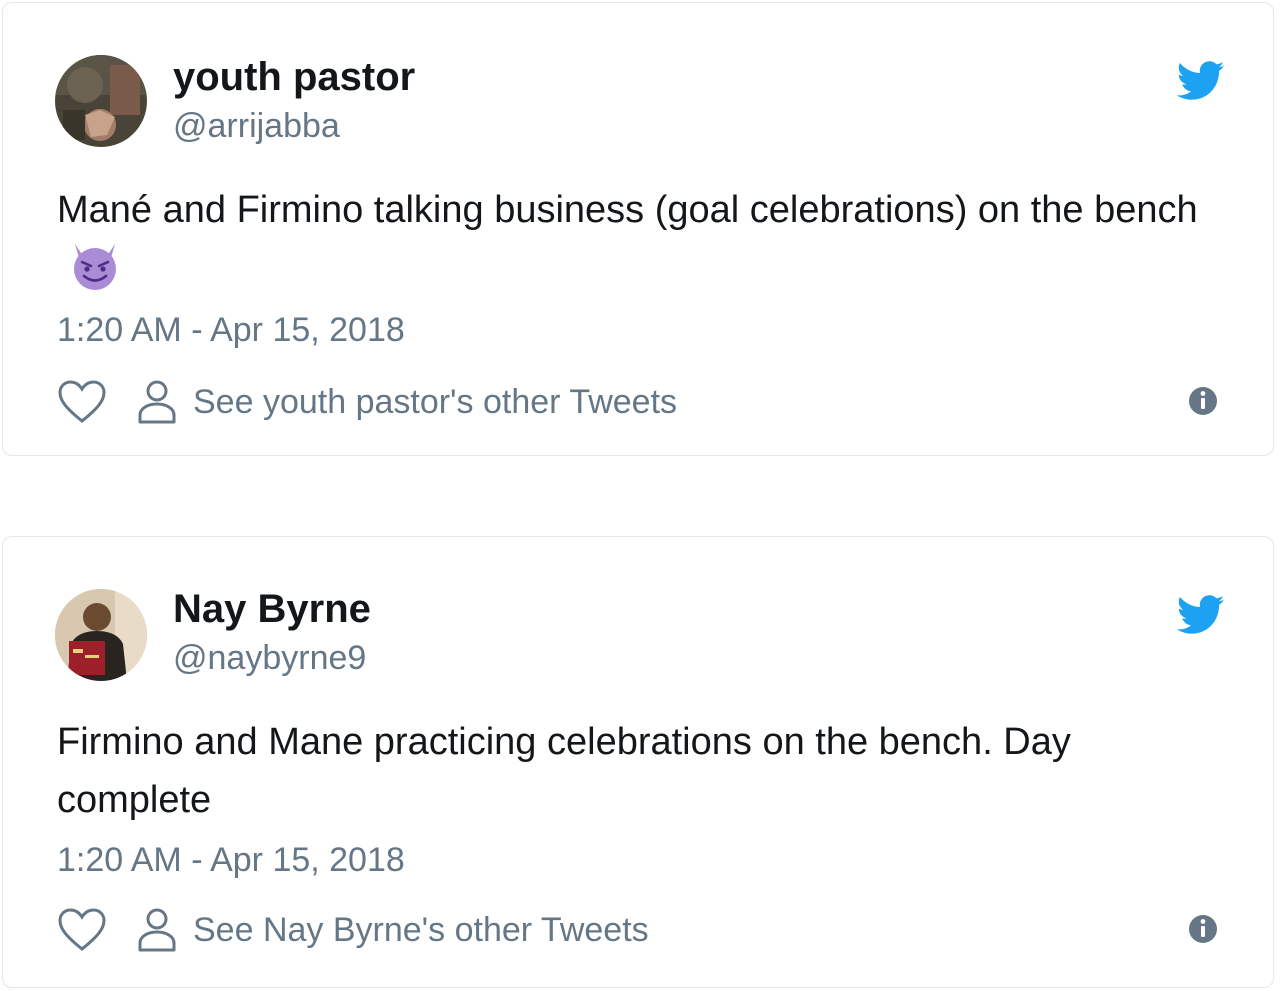  What do you see at coordinates (435, 402) in the screenshot?
I see `see-other-tweets-link: See youth pastor's other Tweets` at bounding box center [435, 402].